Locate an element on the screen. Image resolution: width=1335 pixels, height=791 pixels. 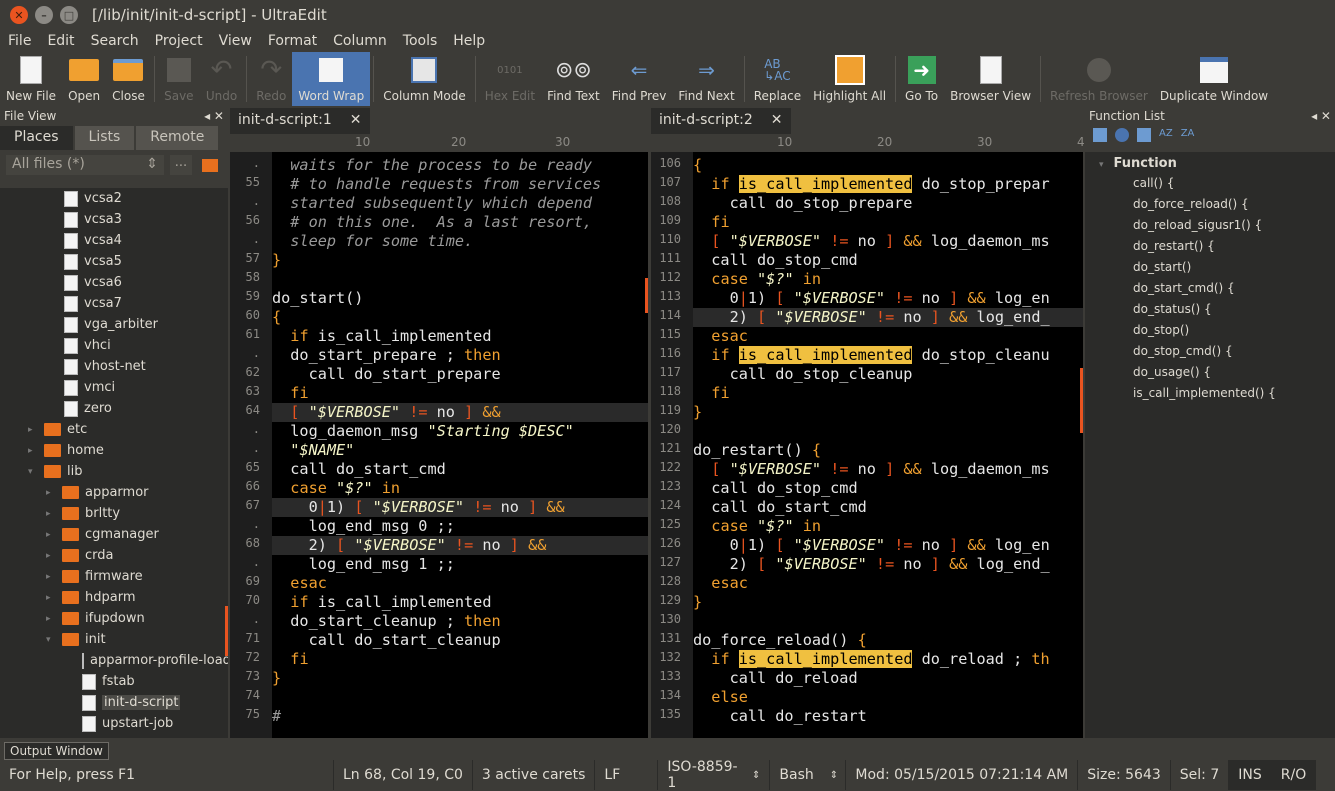
function-item: is_call_implemented() { is located at coordinates (1210, 393).